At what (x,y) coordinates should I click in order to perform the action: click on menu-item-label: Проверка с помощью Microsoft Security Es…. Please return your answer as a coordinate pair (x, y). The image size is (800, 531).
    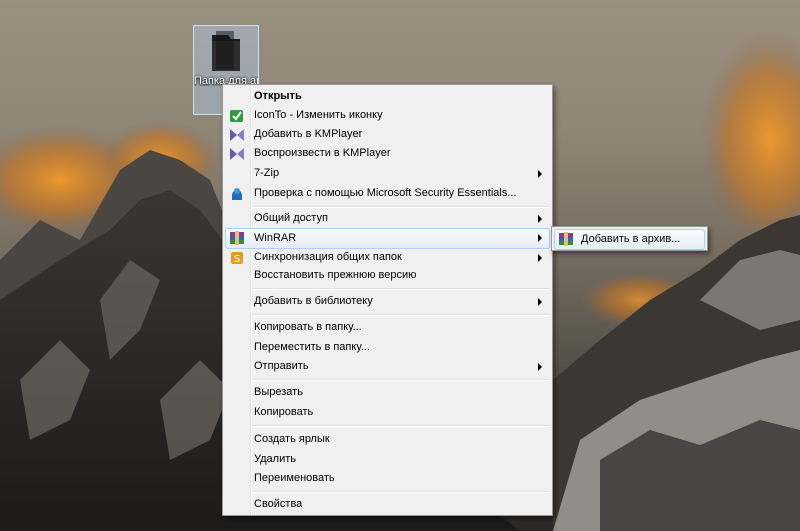
    Looking at the image, I should click on (385, 193).